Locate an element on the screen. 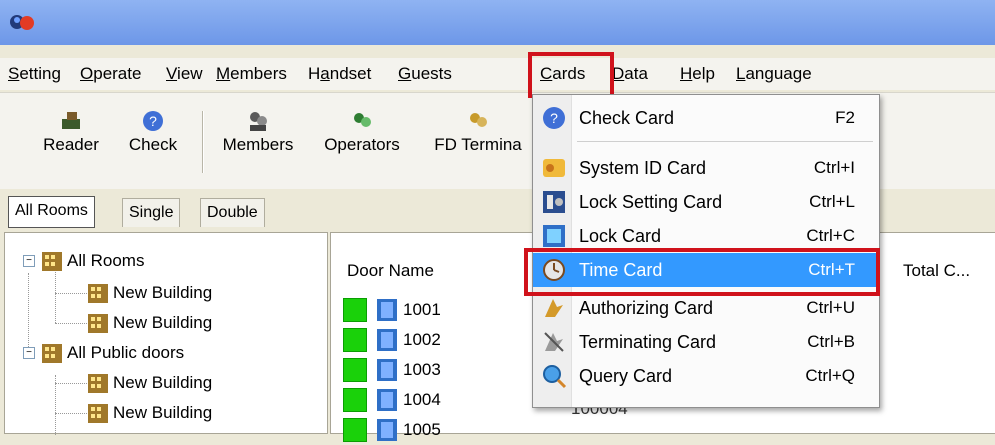 This screenshot has height=445, width=995. column-door-name: Door Name is located at coordinates (390, 271).